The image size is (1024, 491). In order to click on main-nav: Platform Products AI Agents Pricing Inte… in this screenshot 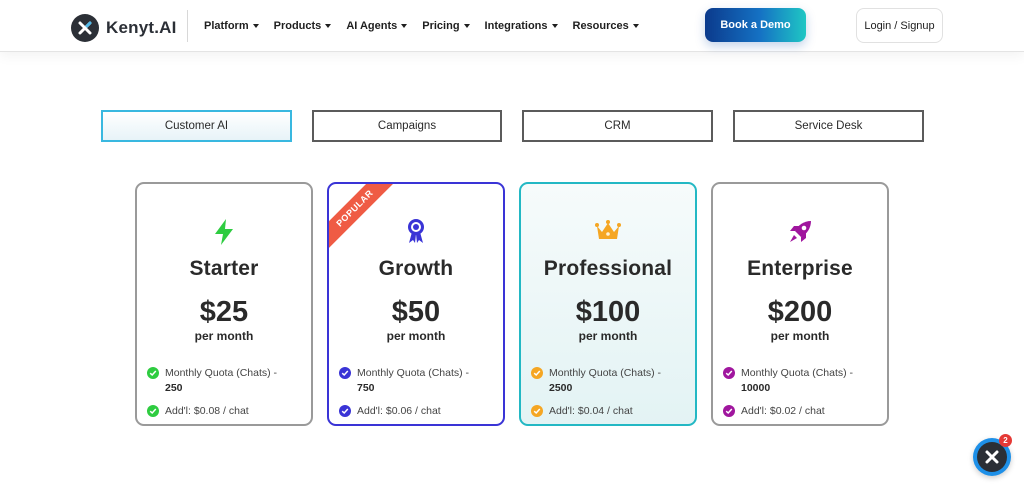, I will do `click(429, 26)`.